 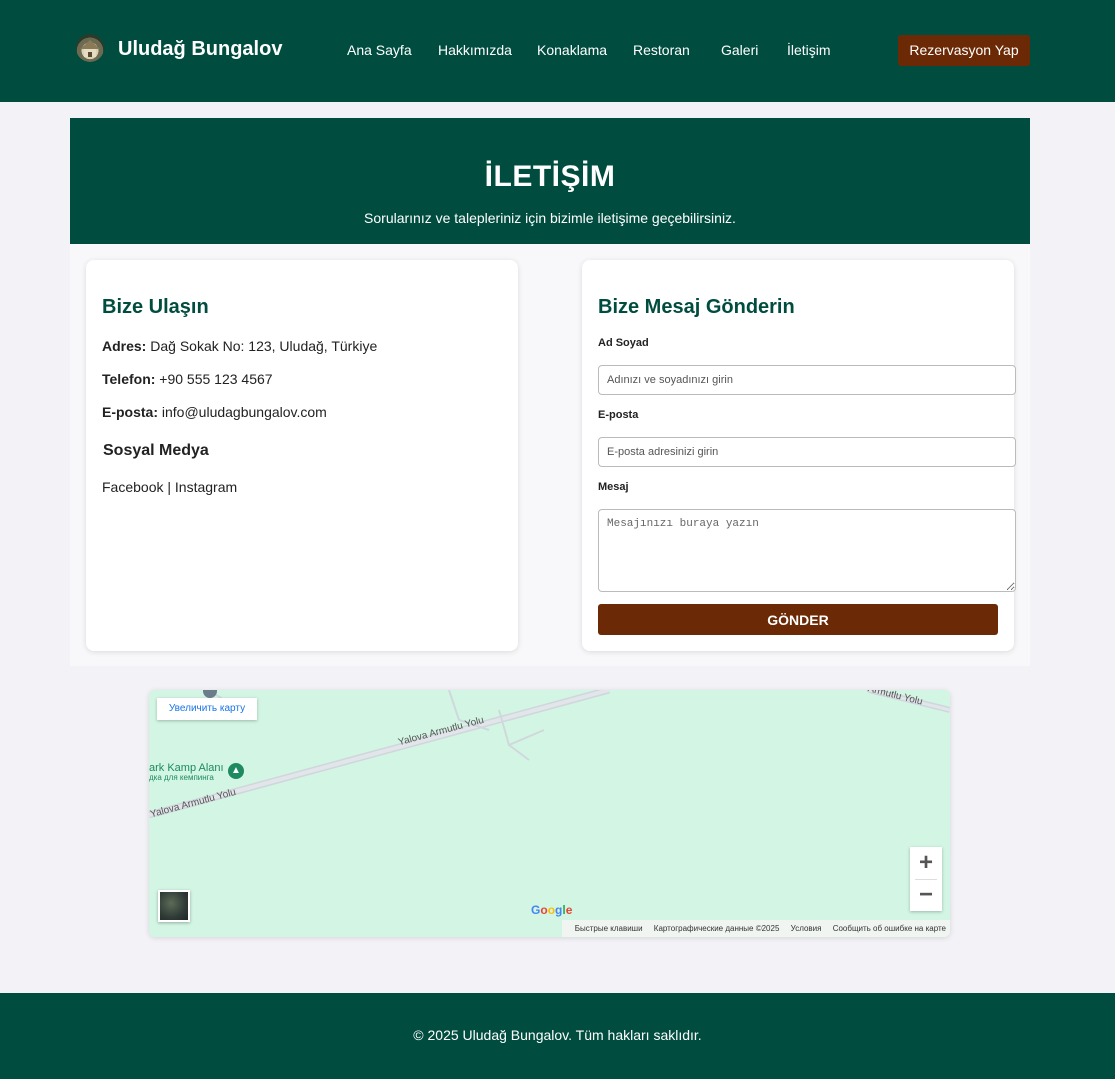 What do you see at coordinates (613, 487) in the screenshot?
I see `message-label: Mesaj` at bounding box center [613, 487].